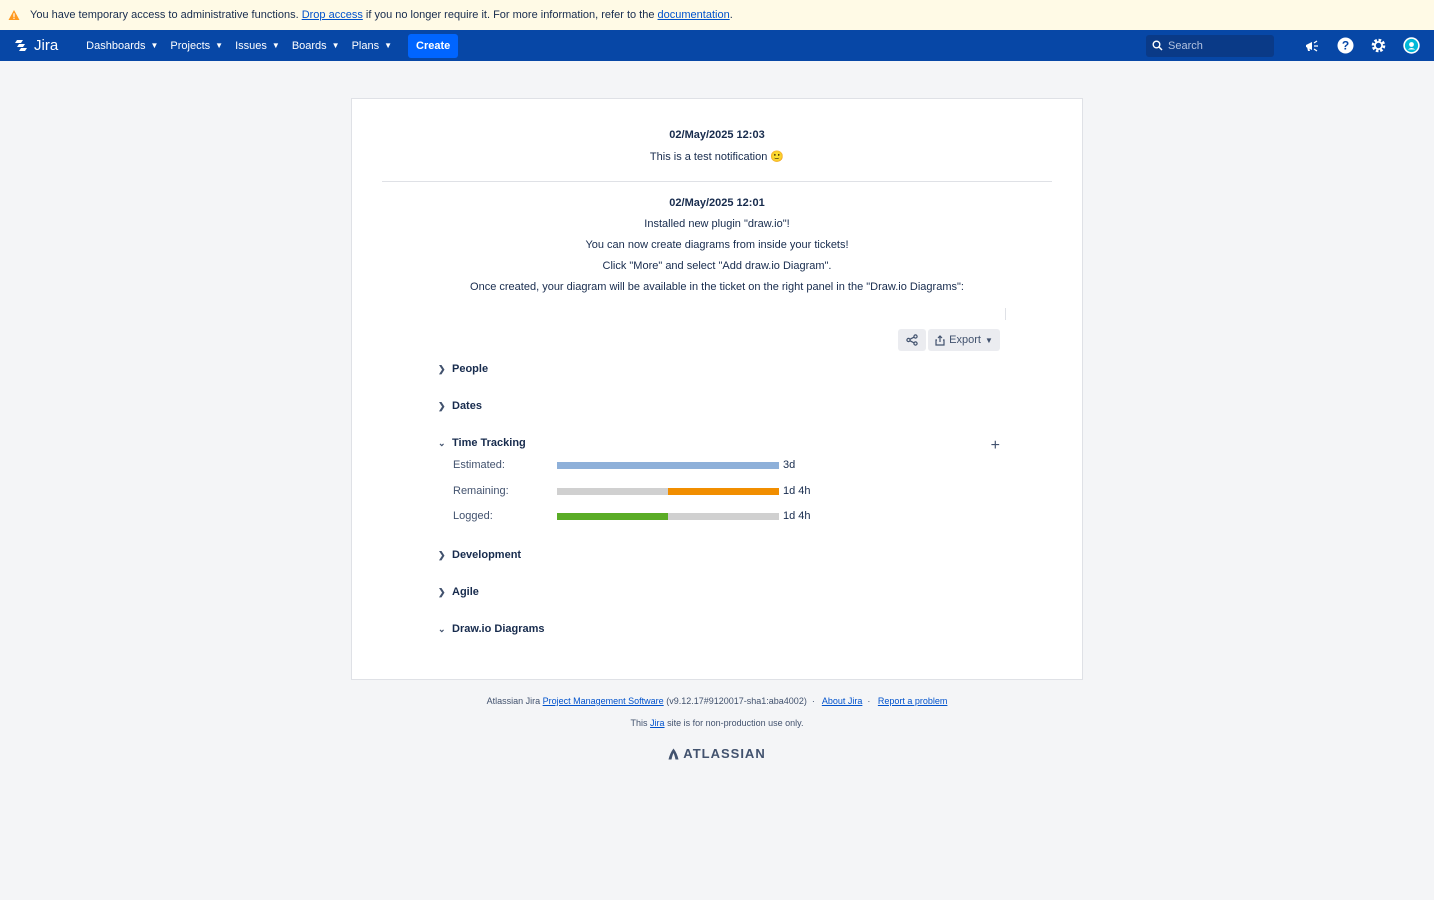 This screenshot has height=900, width=1434. I want to click on logged-bar, so click(668, 516).